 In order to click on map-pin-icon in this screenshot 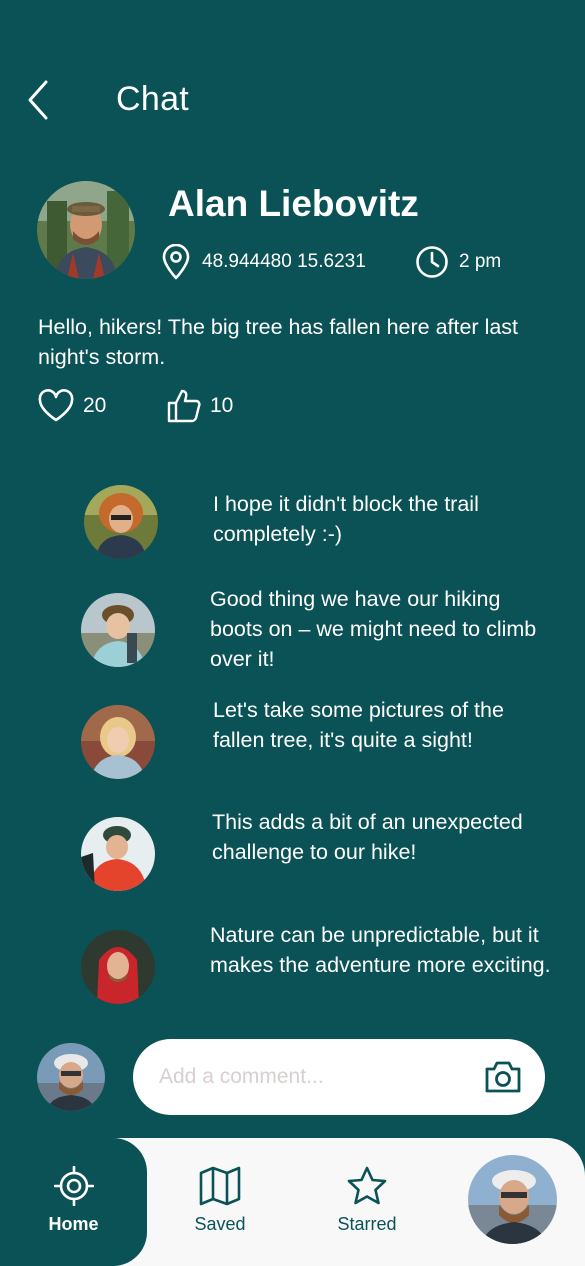, I will do `click(176, 262)`.